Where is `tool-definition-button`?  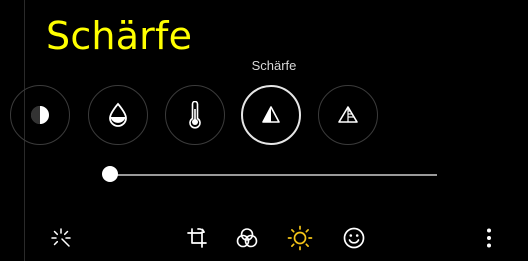 tool-definition-button is located at coordinates (348, 115).